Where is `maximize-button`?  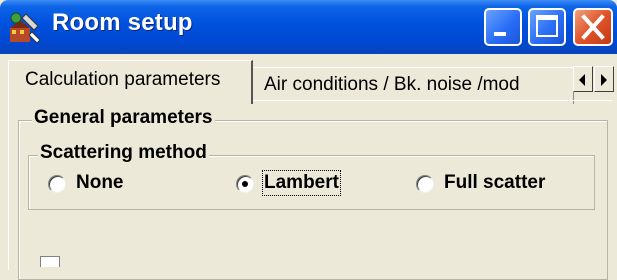
maximize-button is located at coordinates (547, 27).